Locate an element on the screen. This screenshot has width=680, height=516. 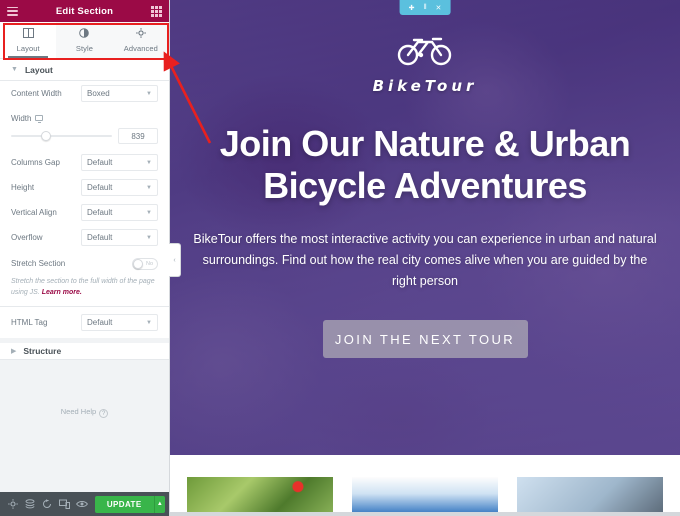
navigator-icon is located at coordinates (29, 504).